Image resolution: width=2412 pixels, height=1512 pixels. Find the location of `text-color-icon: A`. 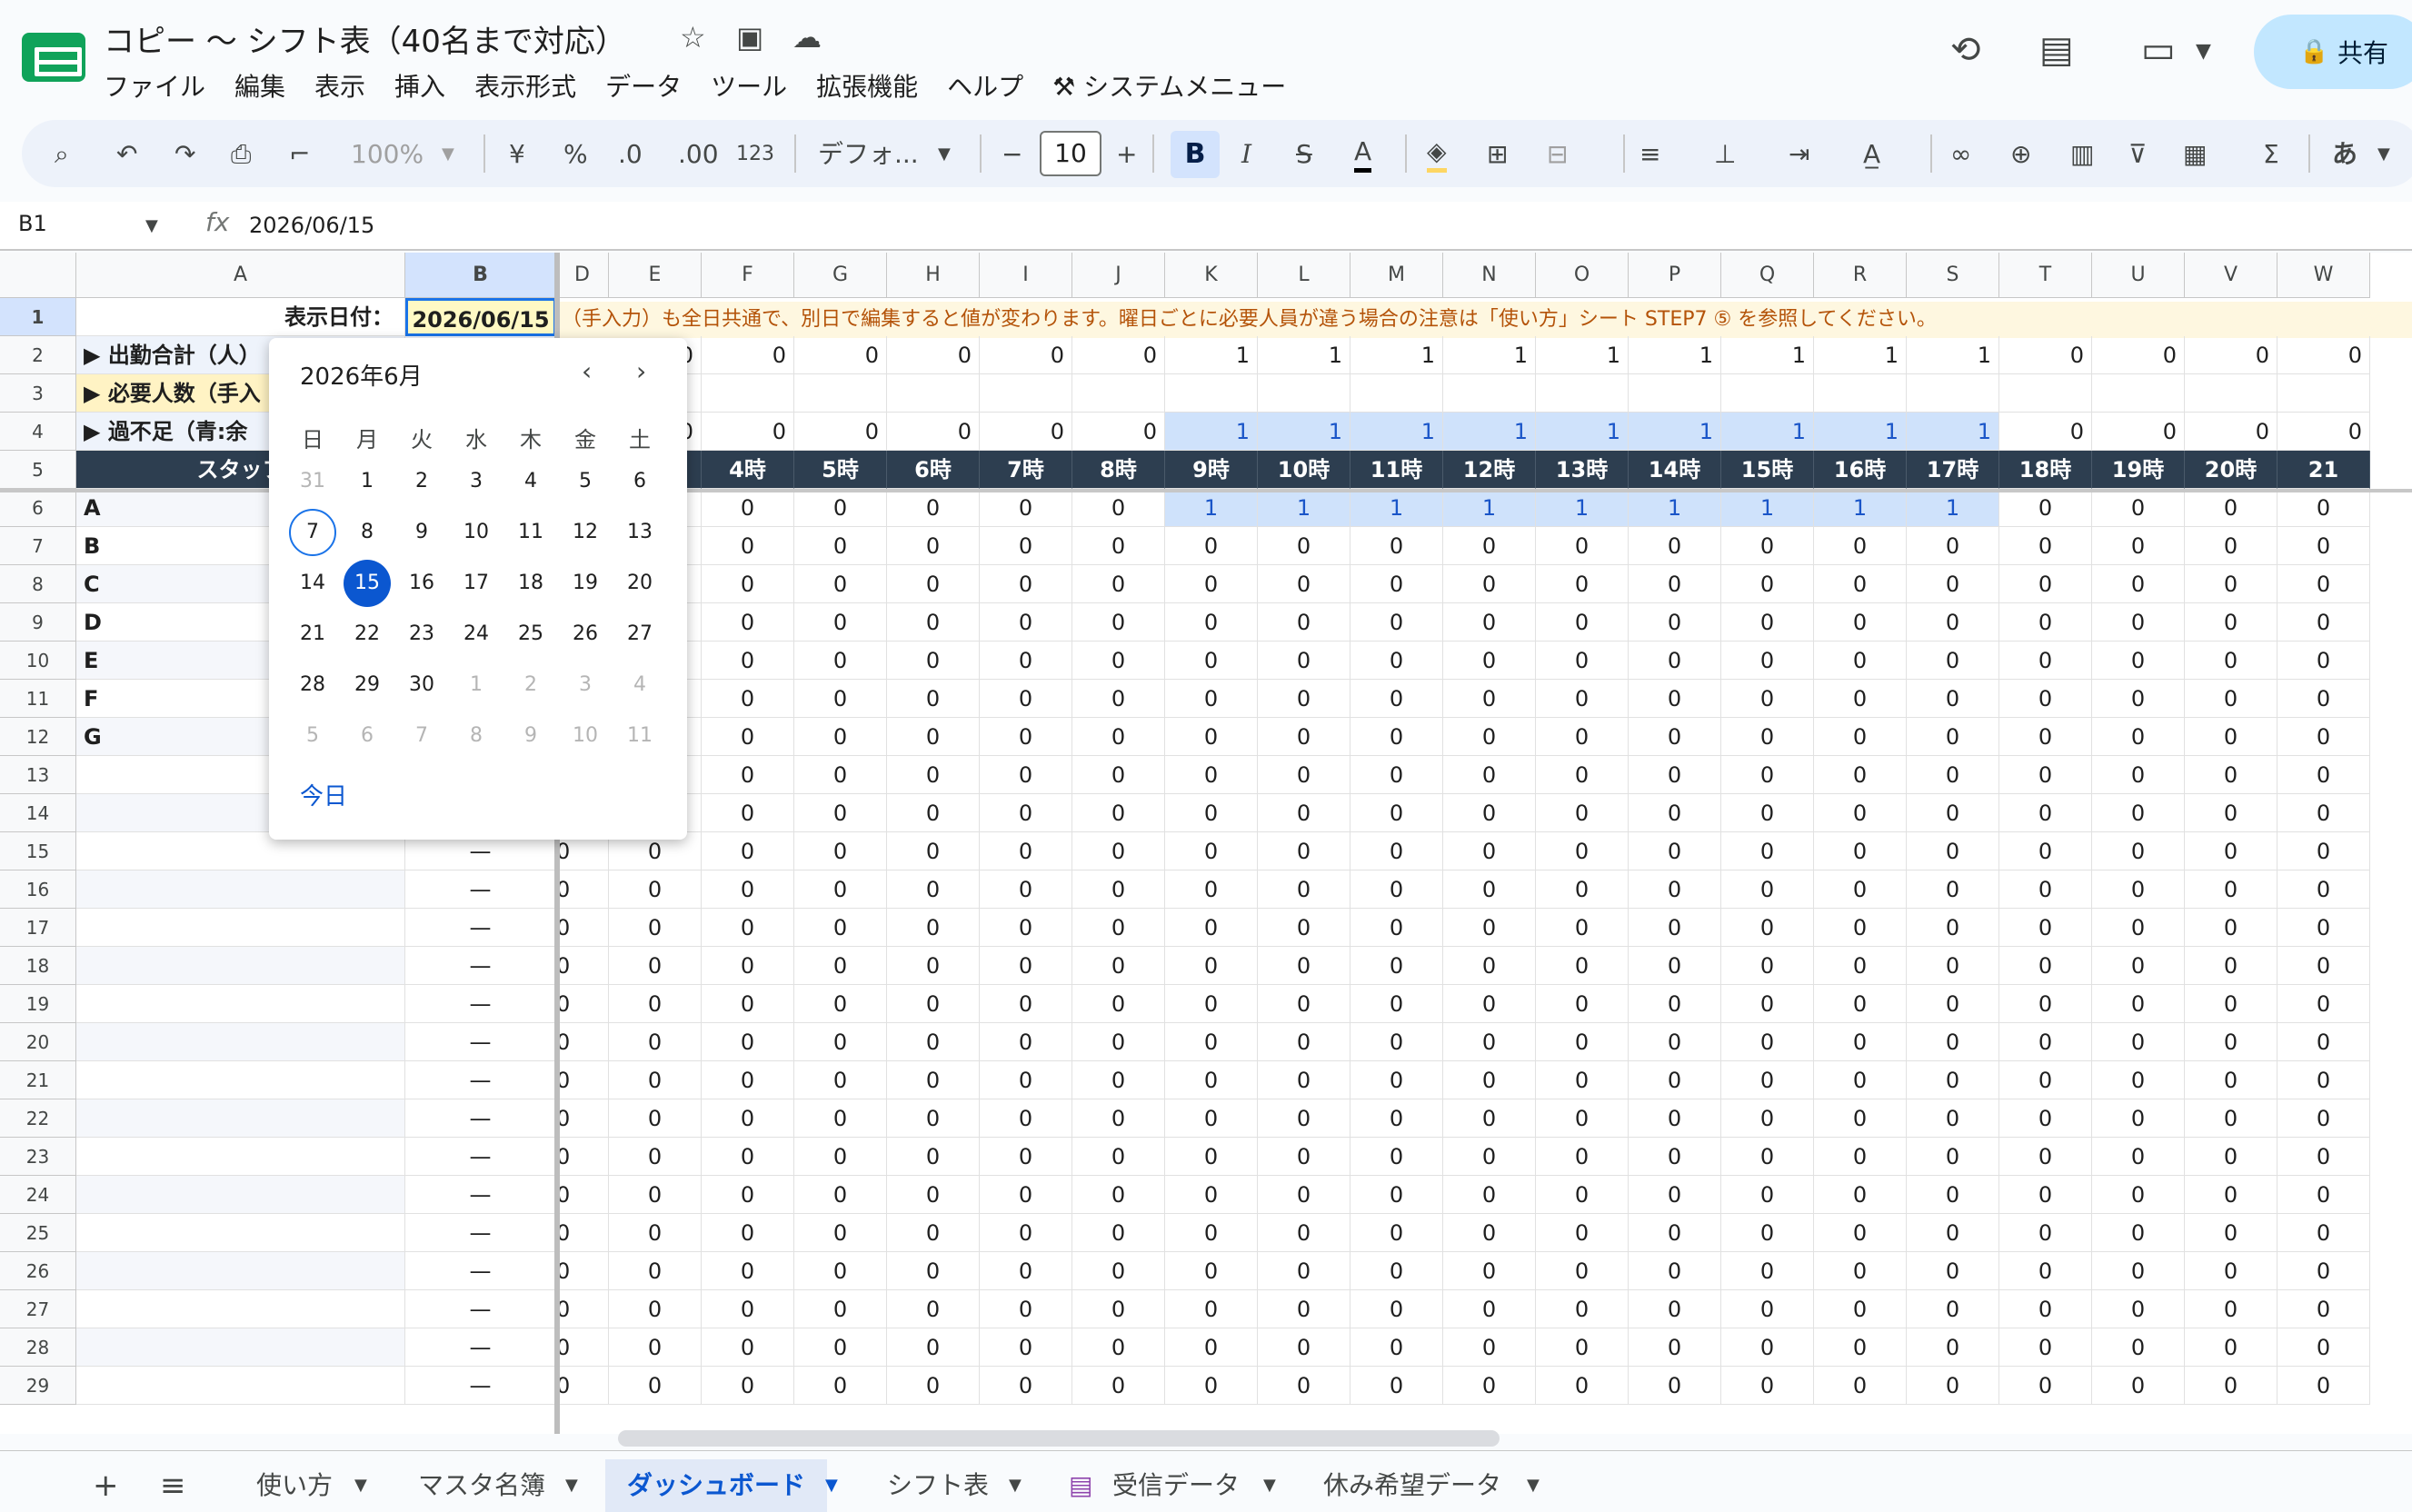

text-color-icon: A is located at coordinates (1363, 154).